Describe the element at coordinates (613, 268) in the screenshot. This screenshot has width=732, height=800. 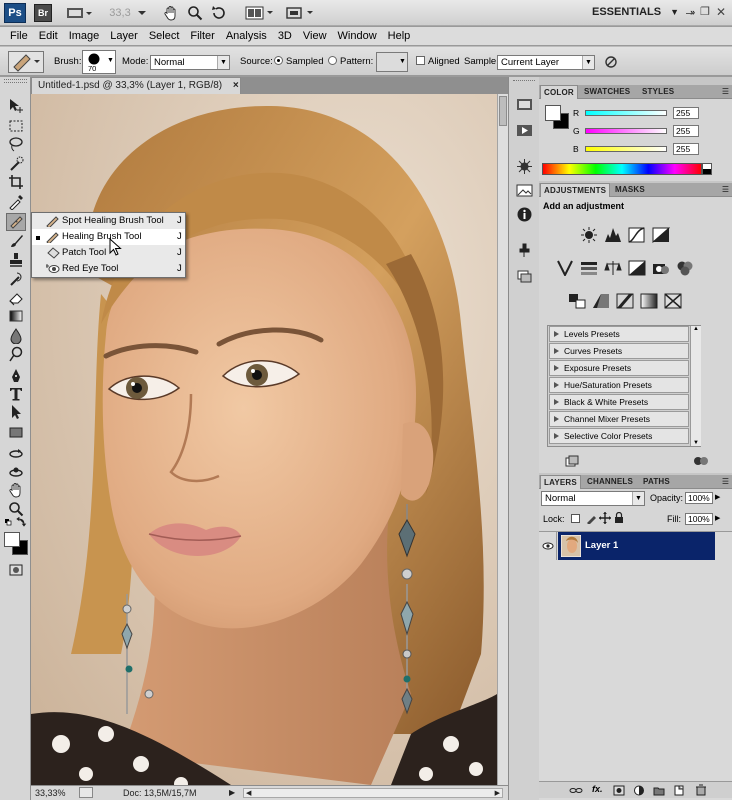
I see `color-balance-icon` at that location.